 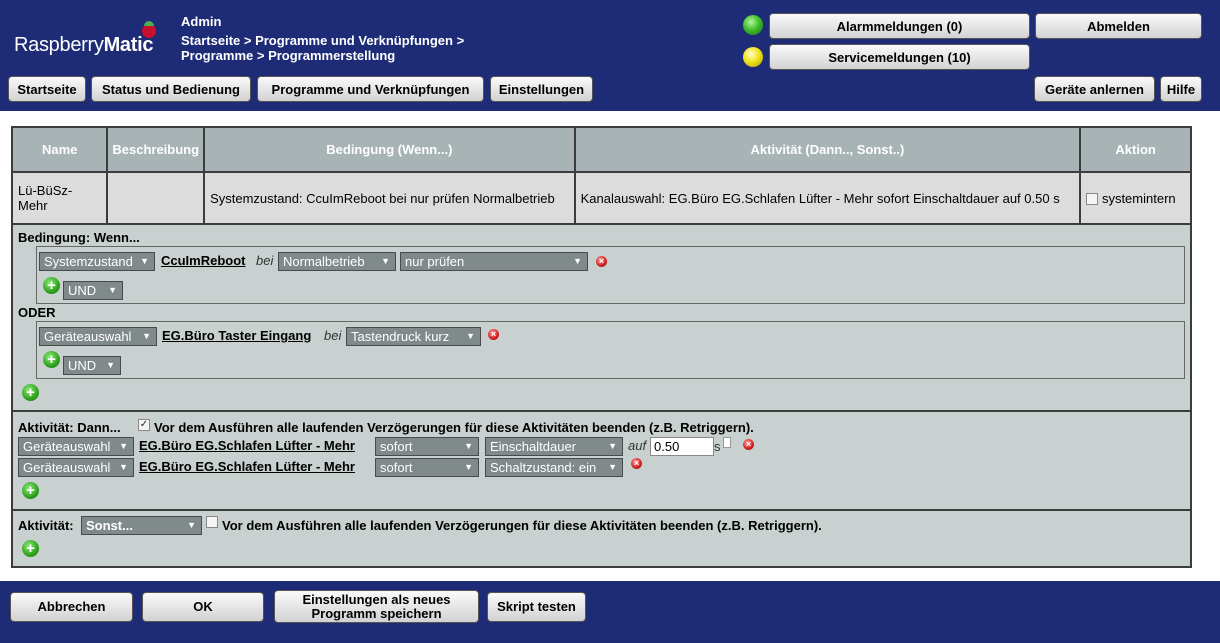 What do you see at coordinates (753, 57) in the screenshot?
I see `service-status-icon` at bounding box center [753, 57].